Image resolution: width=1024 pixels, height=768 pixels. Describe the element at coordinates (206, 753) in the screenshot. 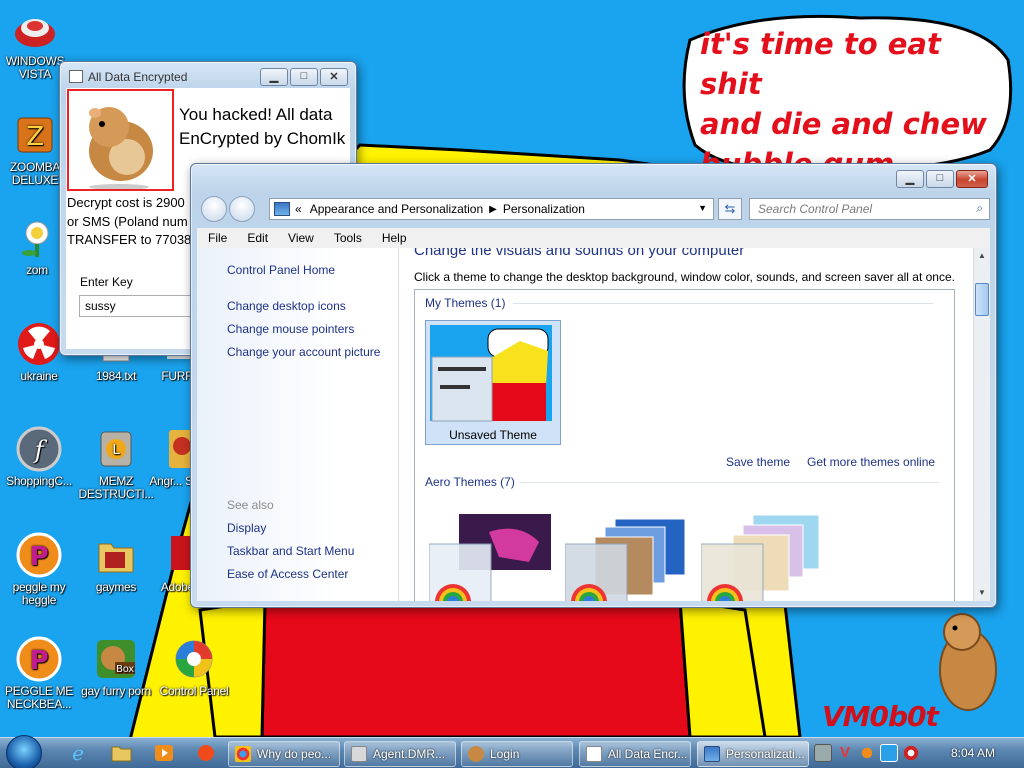

I see `app-pin-icon` at that location.